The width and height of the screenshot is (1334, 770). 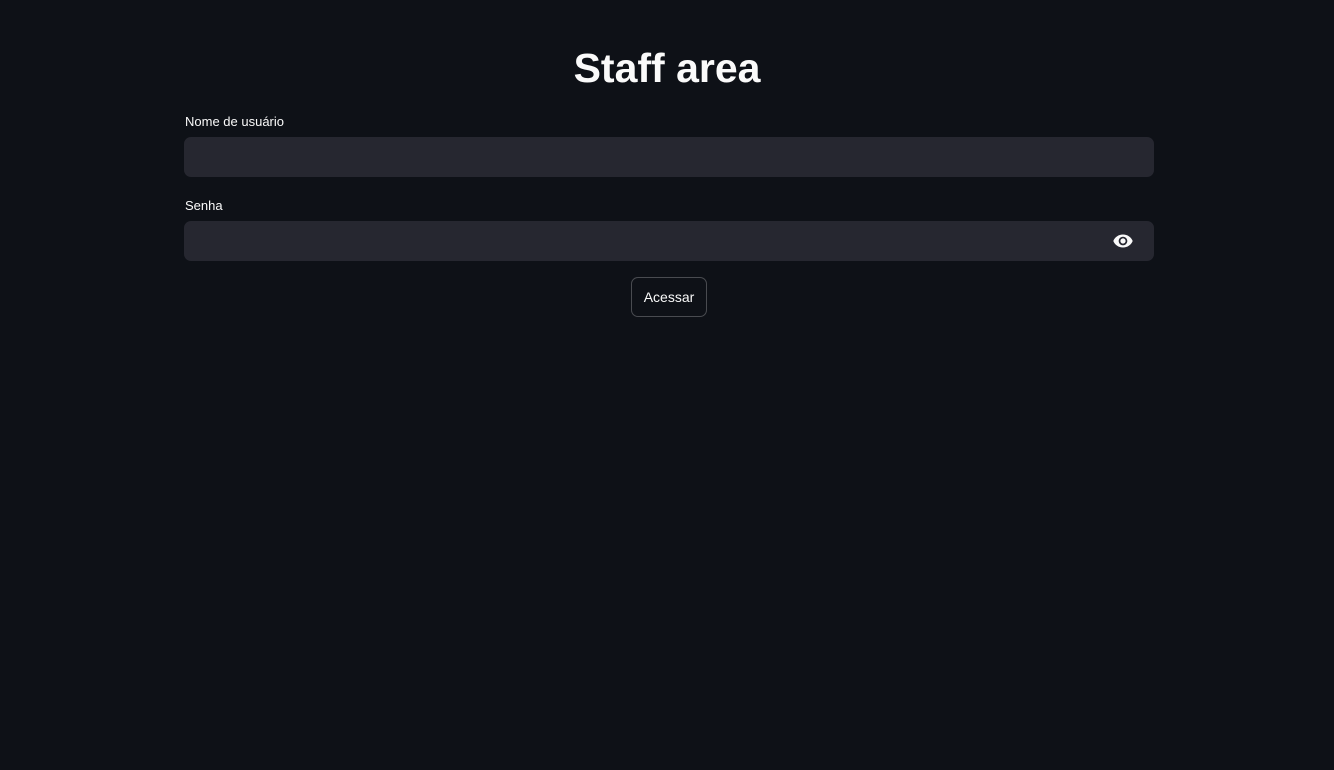 I want to click on eye-icon, so click(x=1123, y=241).